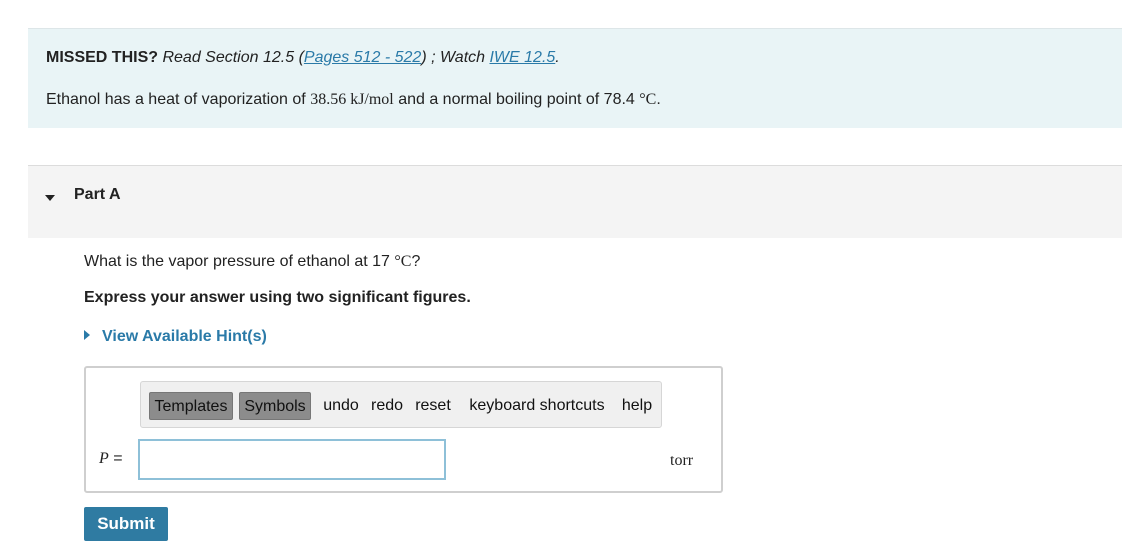 The height and width of the screenshot is (560, 1122). What do you see at coordinates (575, 201) in the screenshot?
I see `part-a-header: Part A` at bounding box center [575, 201].